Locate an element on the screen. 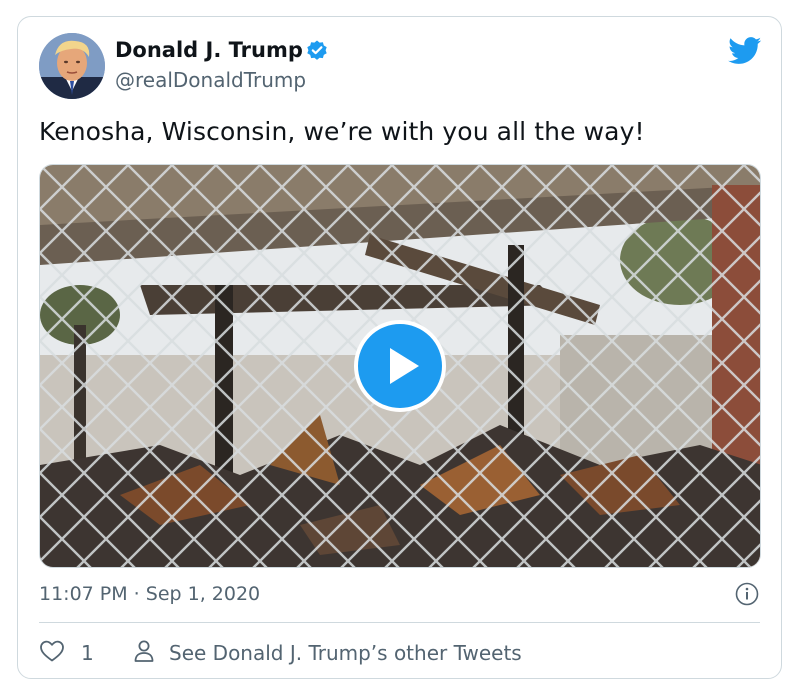 This screenshot has height=699, width=800. person-icon is located at coordinates (144, 653).